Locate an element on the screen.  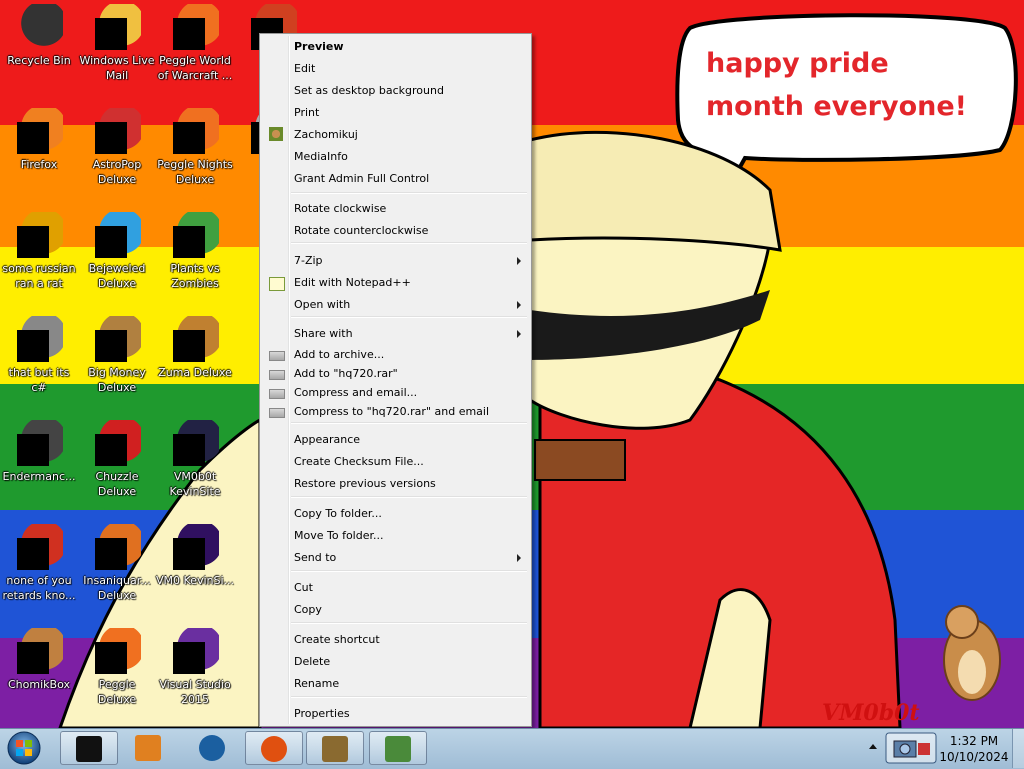
desktop-icon: Peggle Nights Deluxe is located at coordinates (195, 147).